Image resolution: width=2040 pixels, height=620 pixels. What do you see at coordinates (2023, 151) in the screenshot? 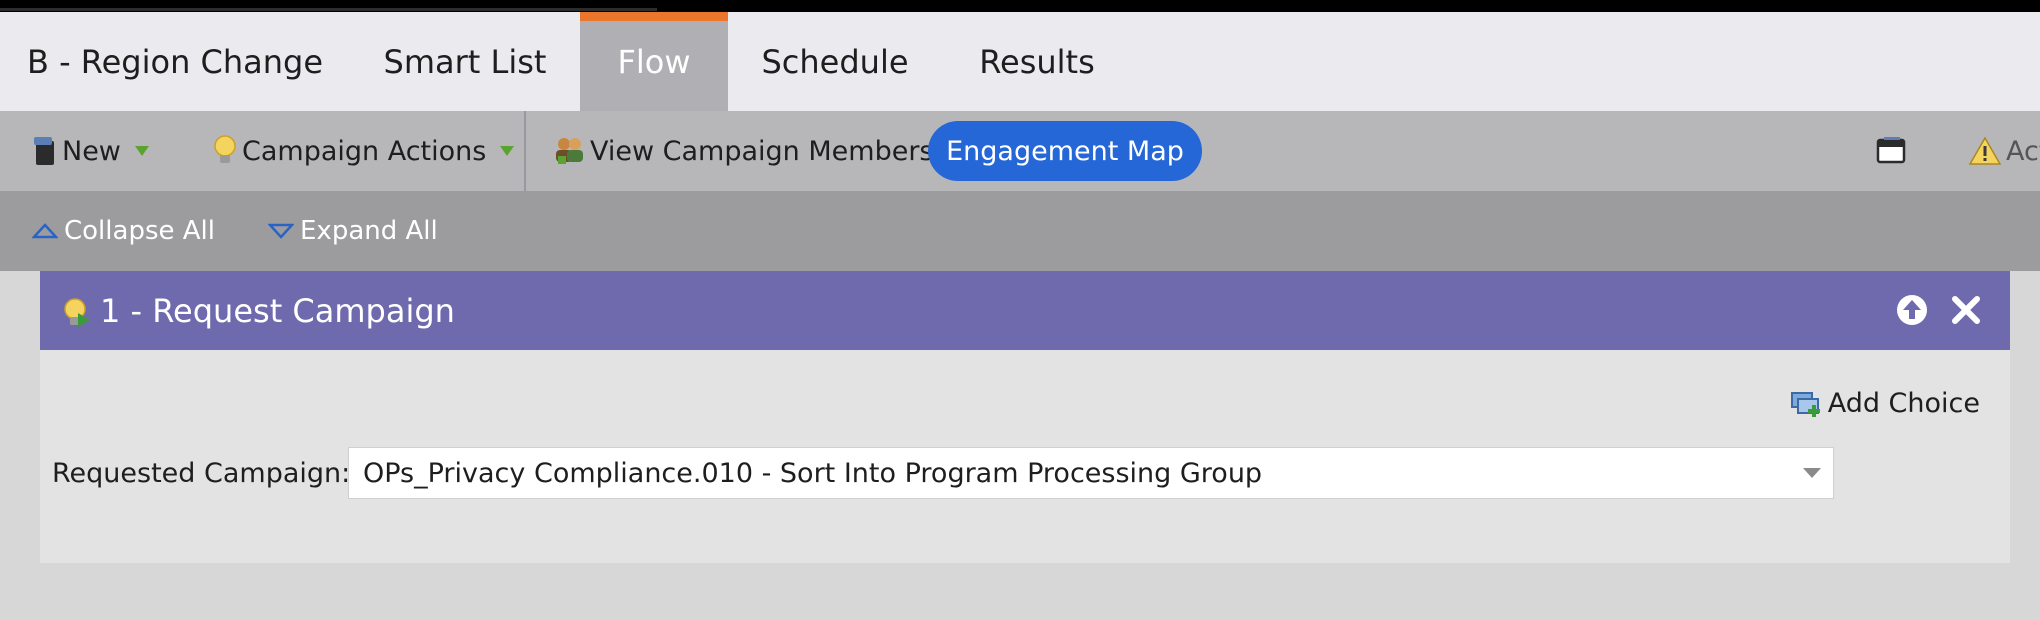
I see `activation-warning-label: Act` at bounding box center [2023, 151].